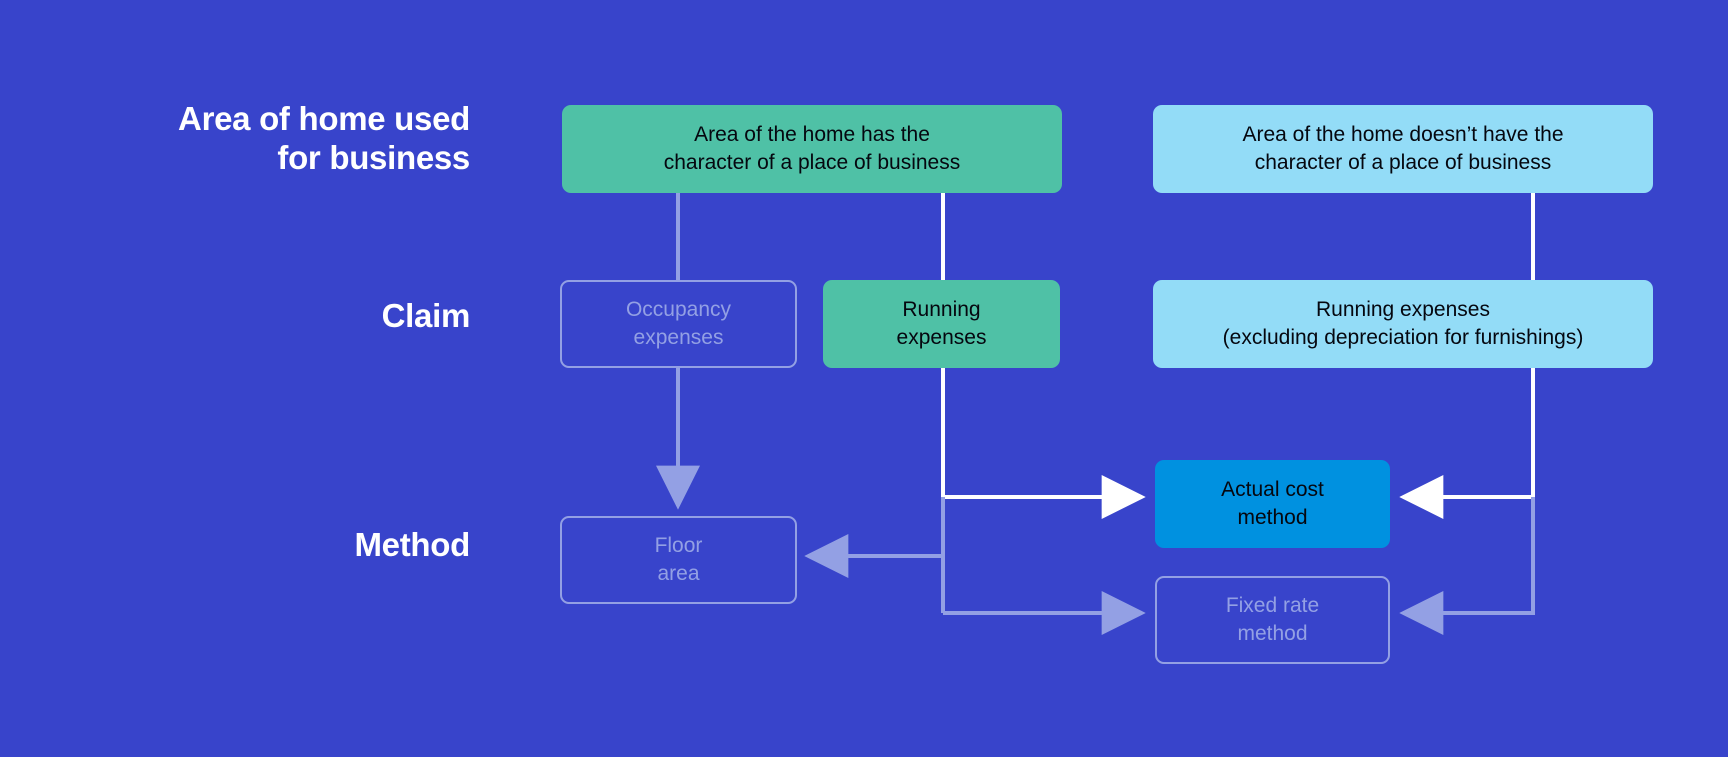  I want to click on node-floor-area: Floor area, so click(678, 560).